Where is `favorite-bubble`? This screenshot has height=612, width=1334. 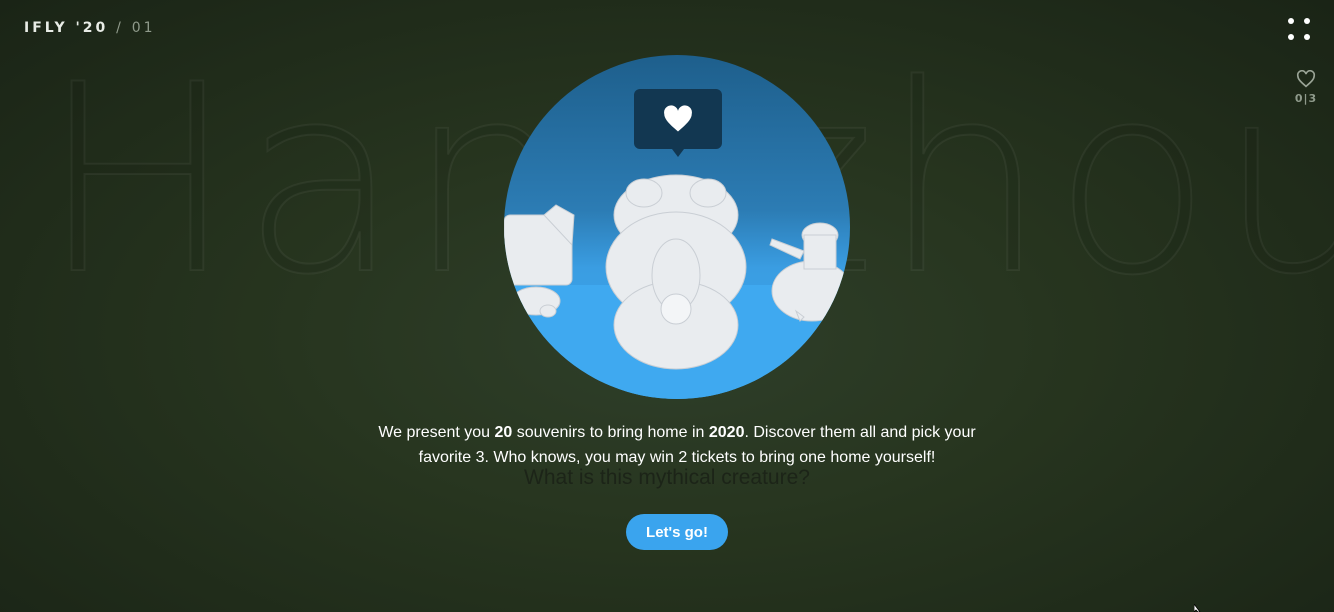
favorite-bubble is located at coordinates (678, 123).